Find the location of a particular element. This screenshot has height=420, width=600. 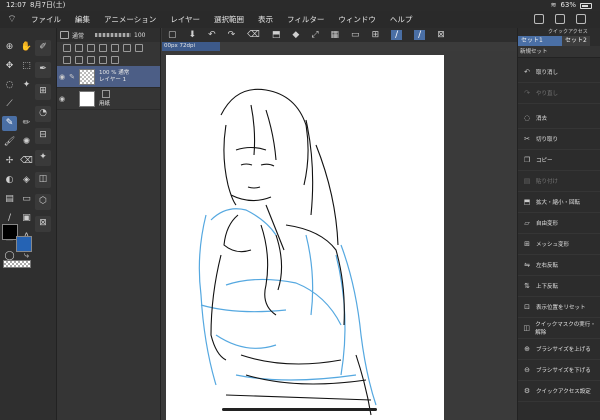

subtool-6-icon: ✦ is located at coordinates (43, 158).